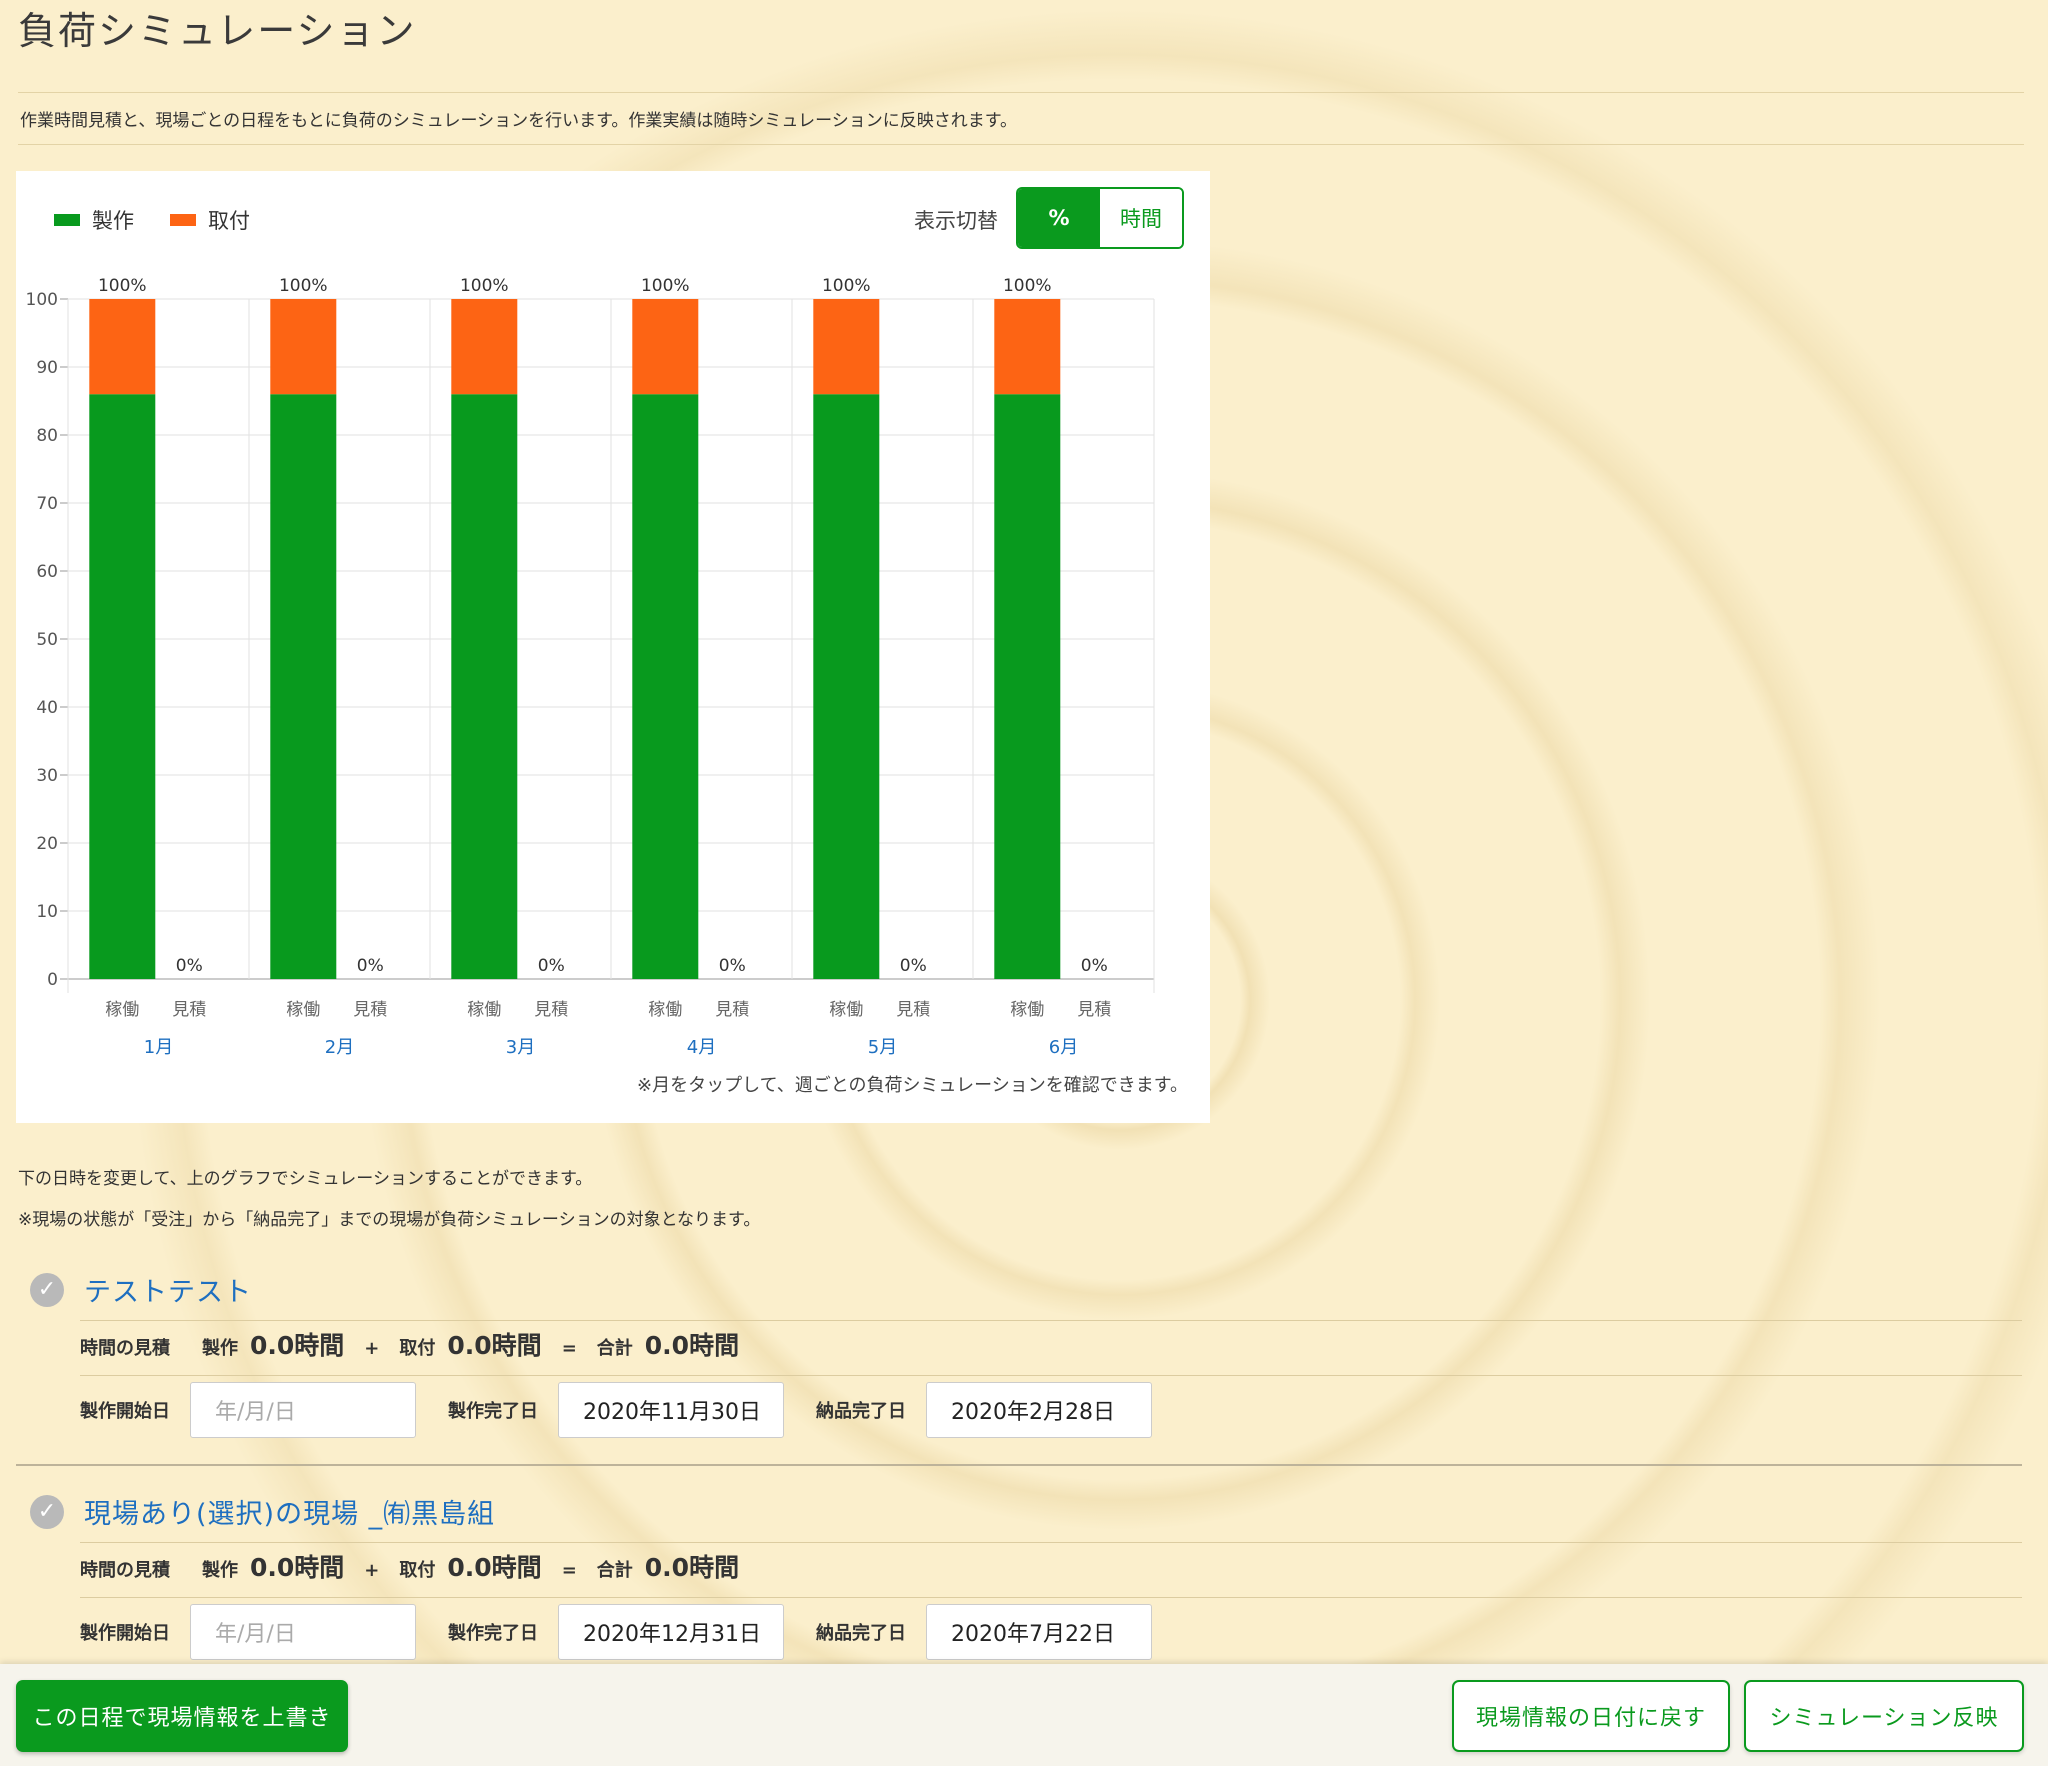 Image resolution: width=2048 pixels, height=1766 pixels. I want to click on y-tick-label: 40, so click(47, 708).